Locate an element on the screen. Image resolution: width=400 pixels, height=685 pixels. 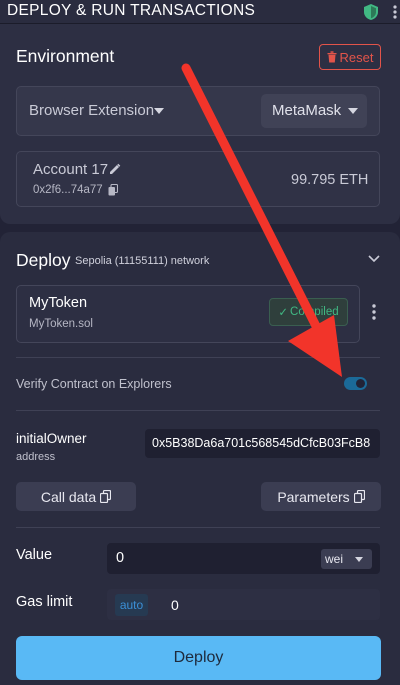
gas-limit-value: 0 is located at coordinates (175, 605).